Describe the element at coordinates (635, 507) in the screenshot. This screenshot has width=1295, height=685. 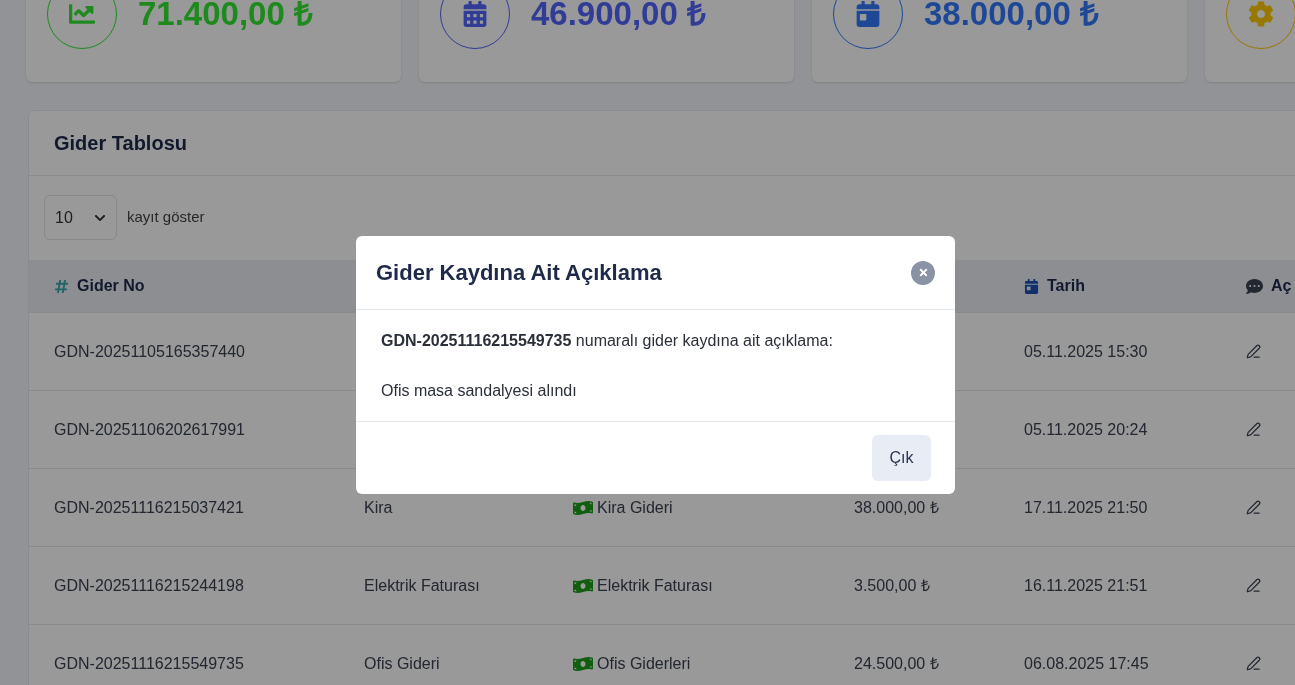
I see `table-cell-text: Kira Gideri` at that location.